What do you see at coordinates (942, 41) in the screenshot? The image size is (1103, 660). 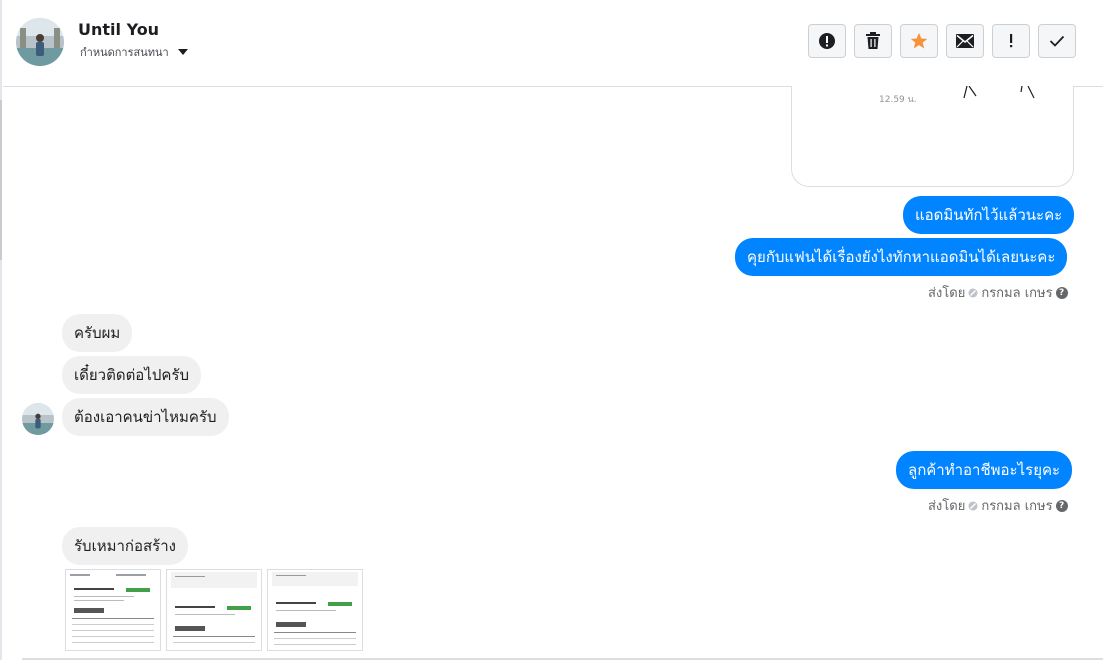 I see `conversation-toolbar` at bounding box center [942, 41].